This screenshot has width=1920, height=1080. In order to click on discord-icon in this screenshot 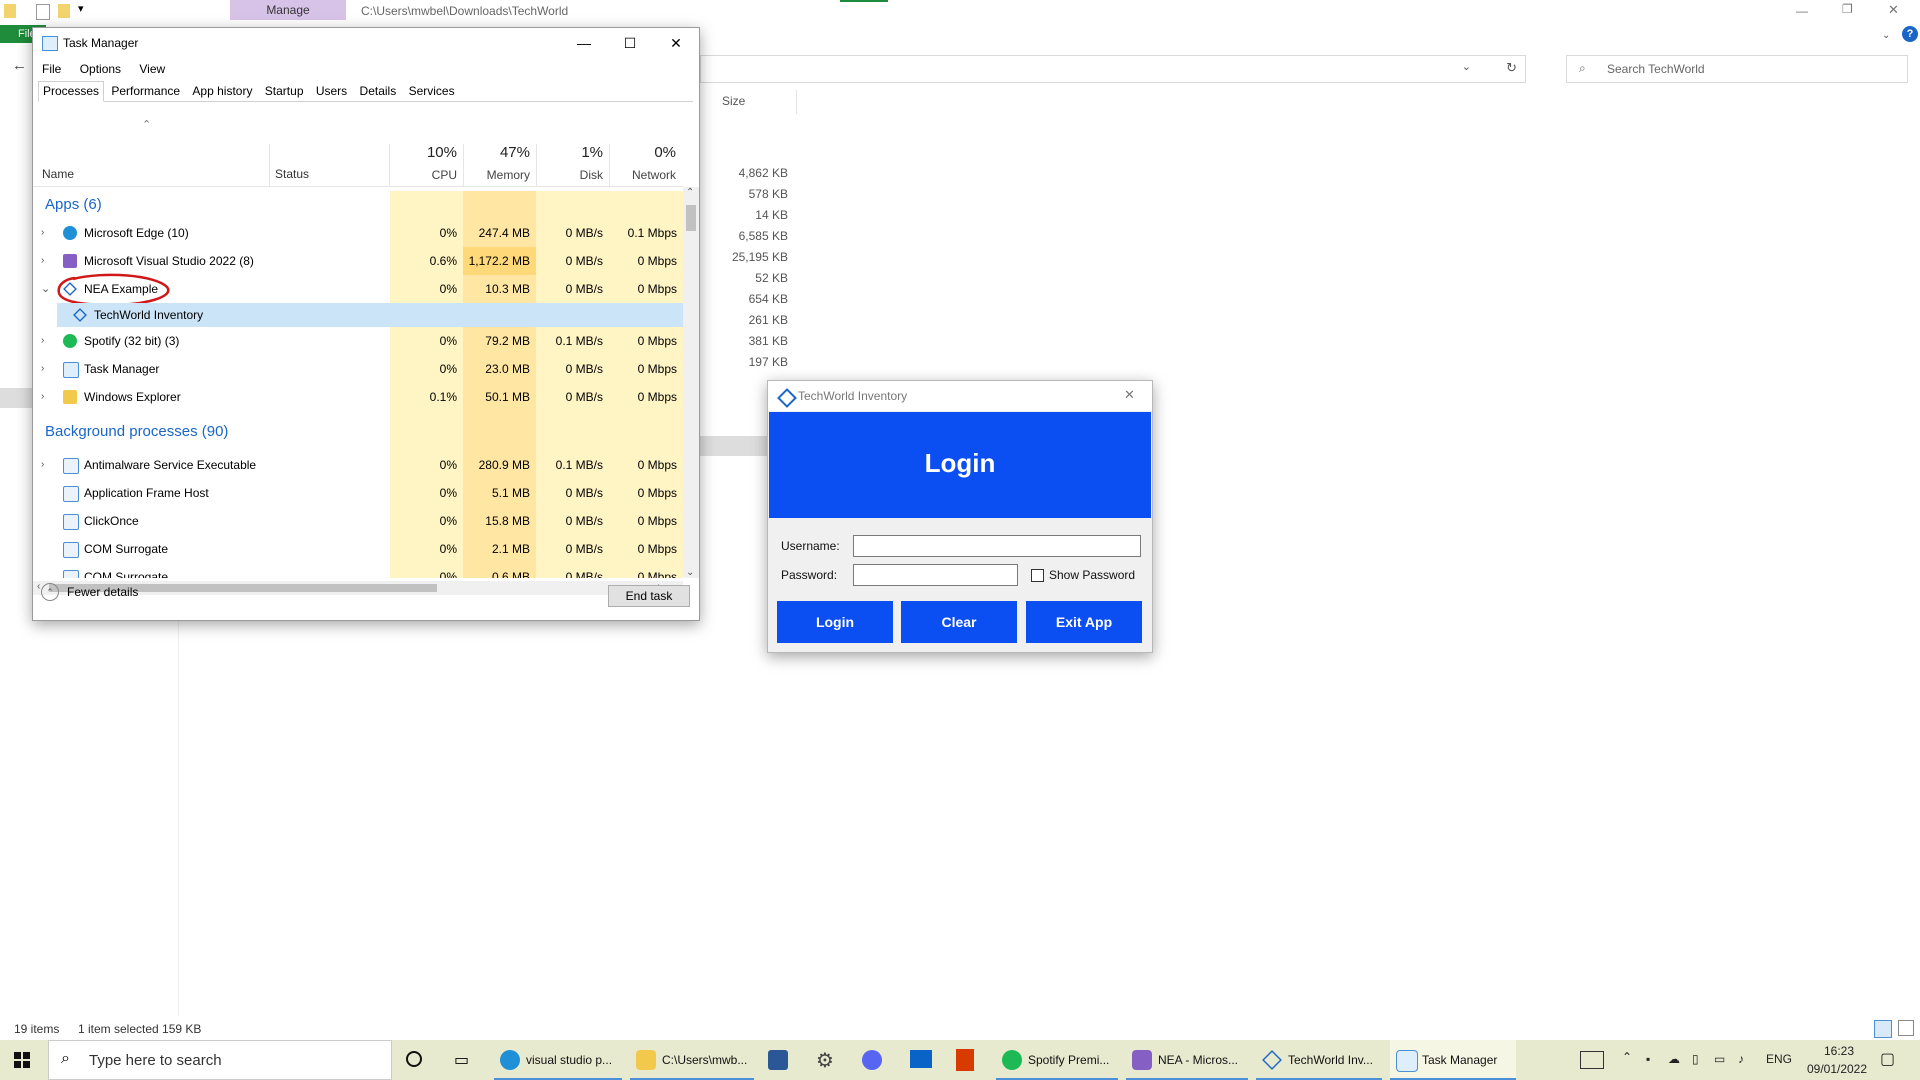, I will do `click(872, 1060)`.